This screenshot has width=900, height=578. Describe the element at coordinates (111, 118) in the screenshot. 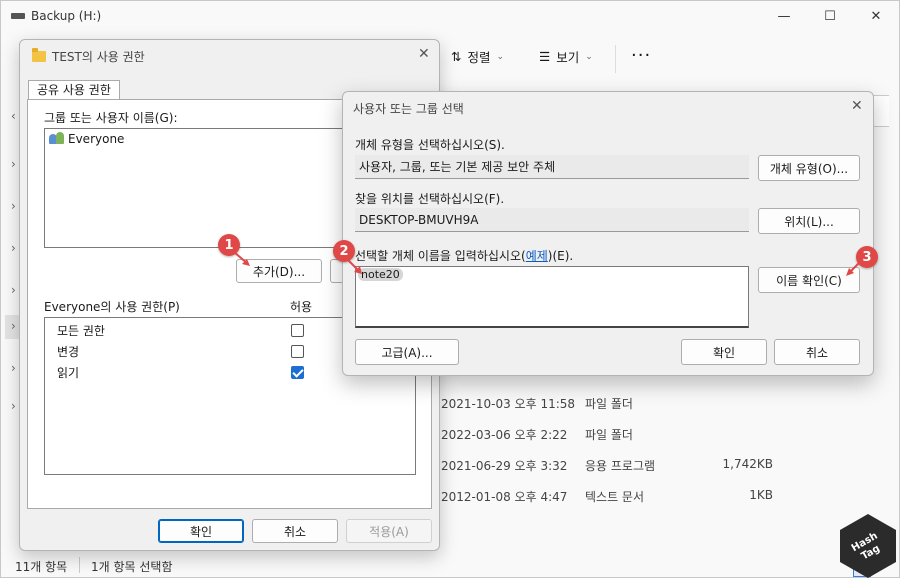

I see `group-label: 그룹 또는 사용자 이름(G):` at that location.